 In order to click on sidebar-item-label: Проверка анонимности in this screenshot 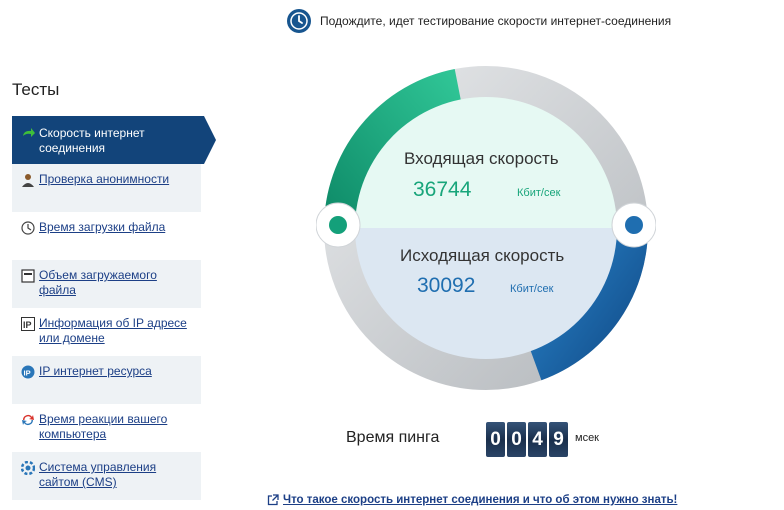, I will do `click(104, 179)`.